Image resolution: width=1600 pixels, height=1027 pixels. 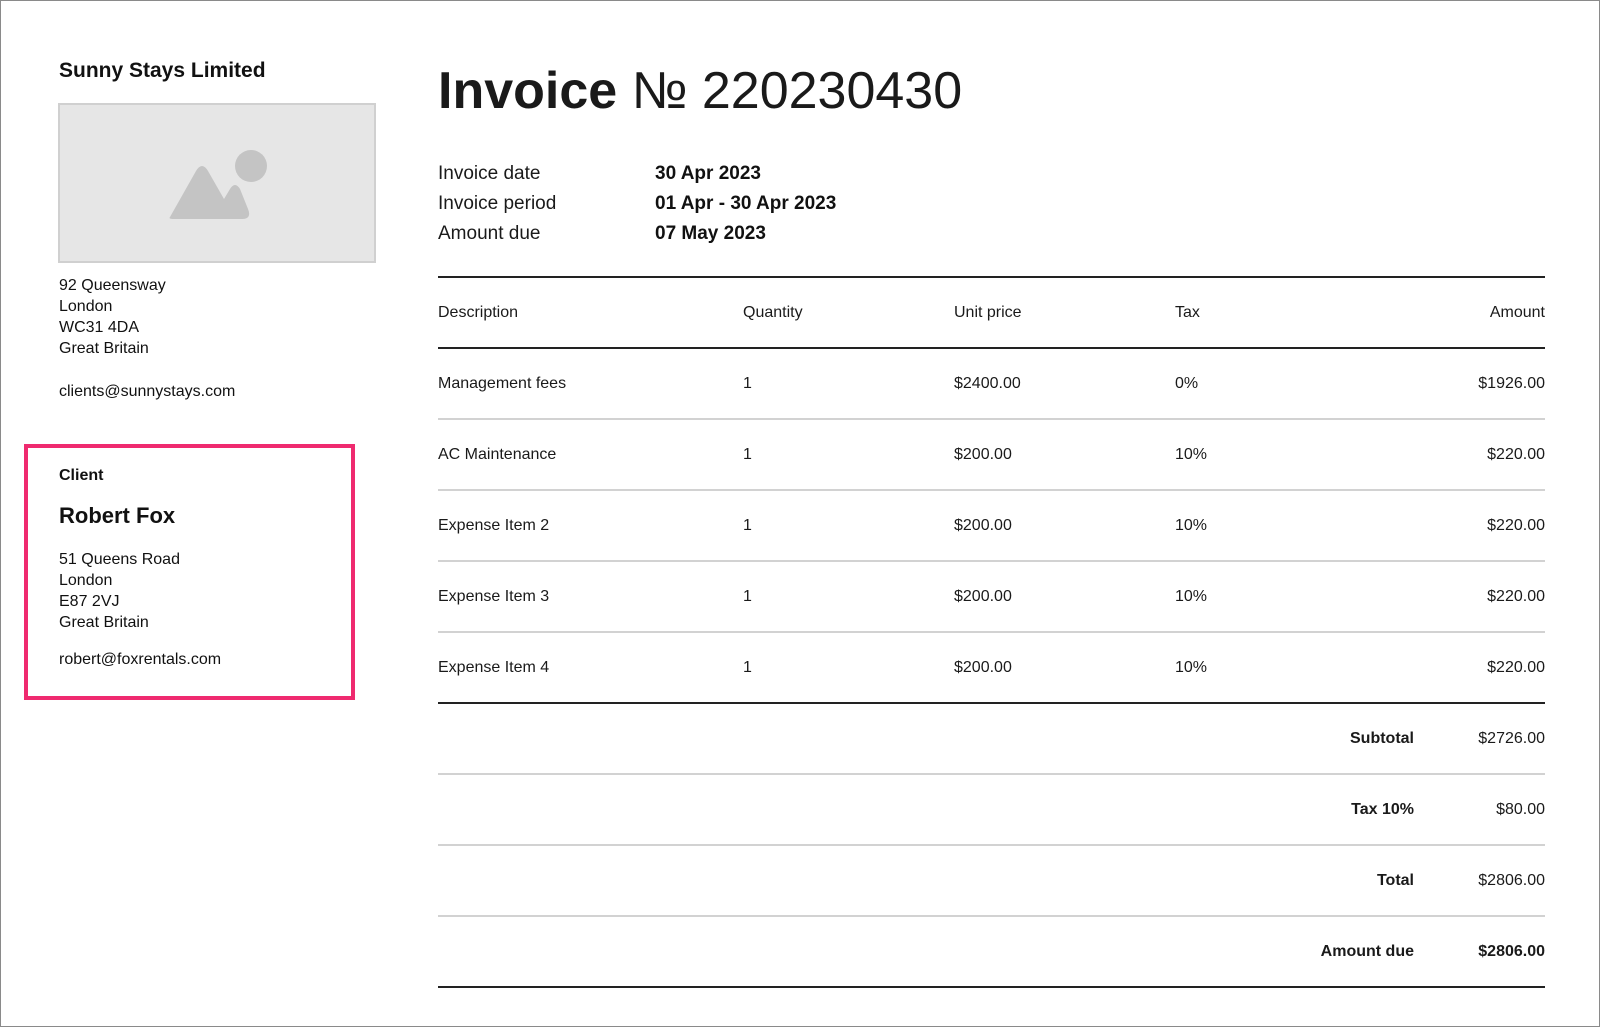 I want to click on table-row: AC Maintenance 1 $200.00 10% $220.00, so click(x=991, y=454).